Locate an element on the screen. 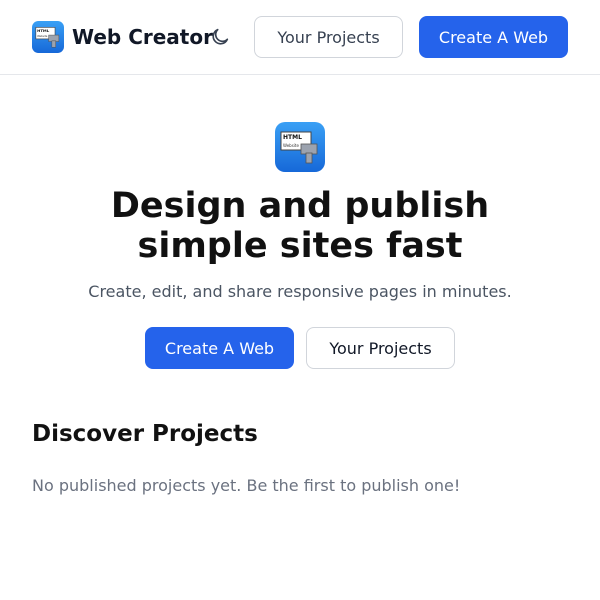  logo-text-line1: HTML is located at coordinates (43, 30).